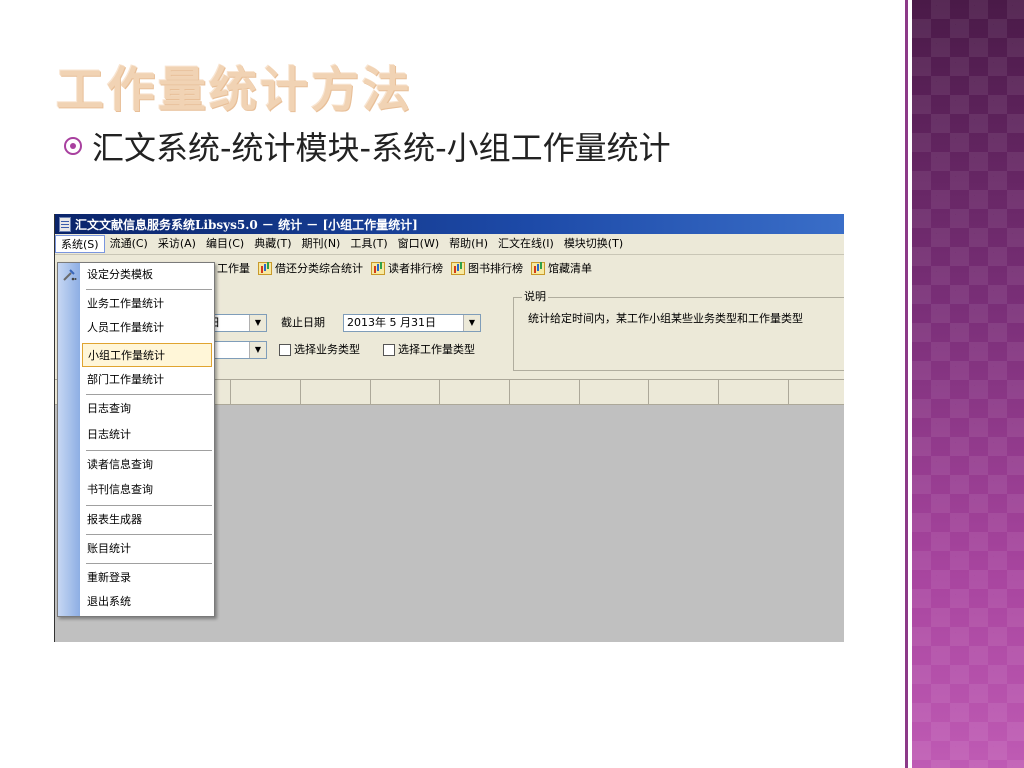  Describe the element at coordinates (147, 520) in the screenshot. I see `menu-item-report-generator: 报表生成器` at that location.